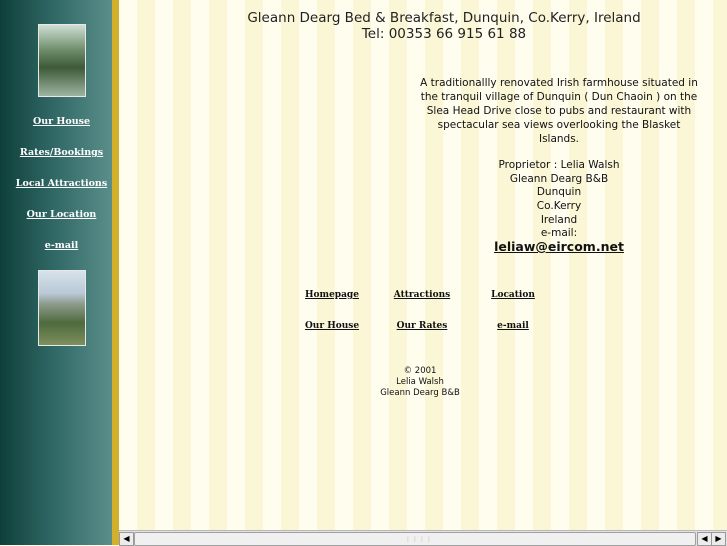 Image resolution: width=727 pixels, height=546 pixels. Describe the element at coordinates (422, 326) in the screenshot. I see `nav-link-our-rates: Our Rates` at that location.